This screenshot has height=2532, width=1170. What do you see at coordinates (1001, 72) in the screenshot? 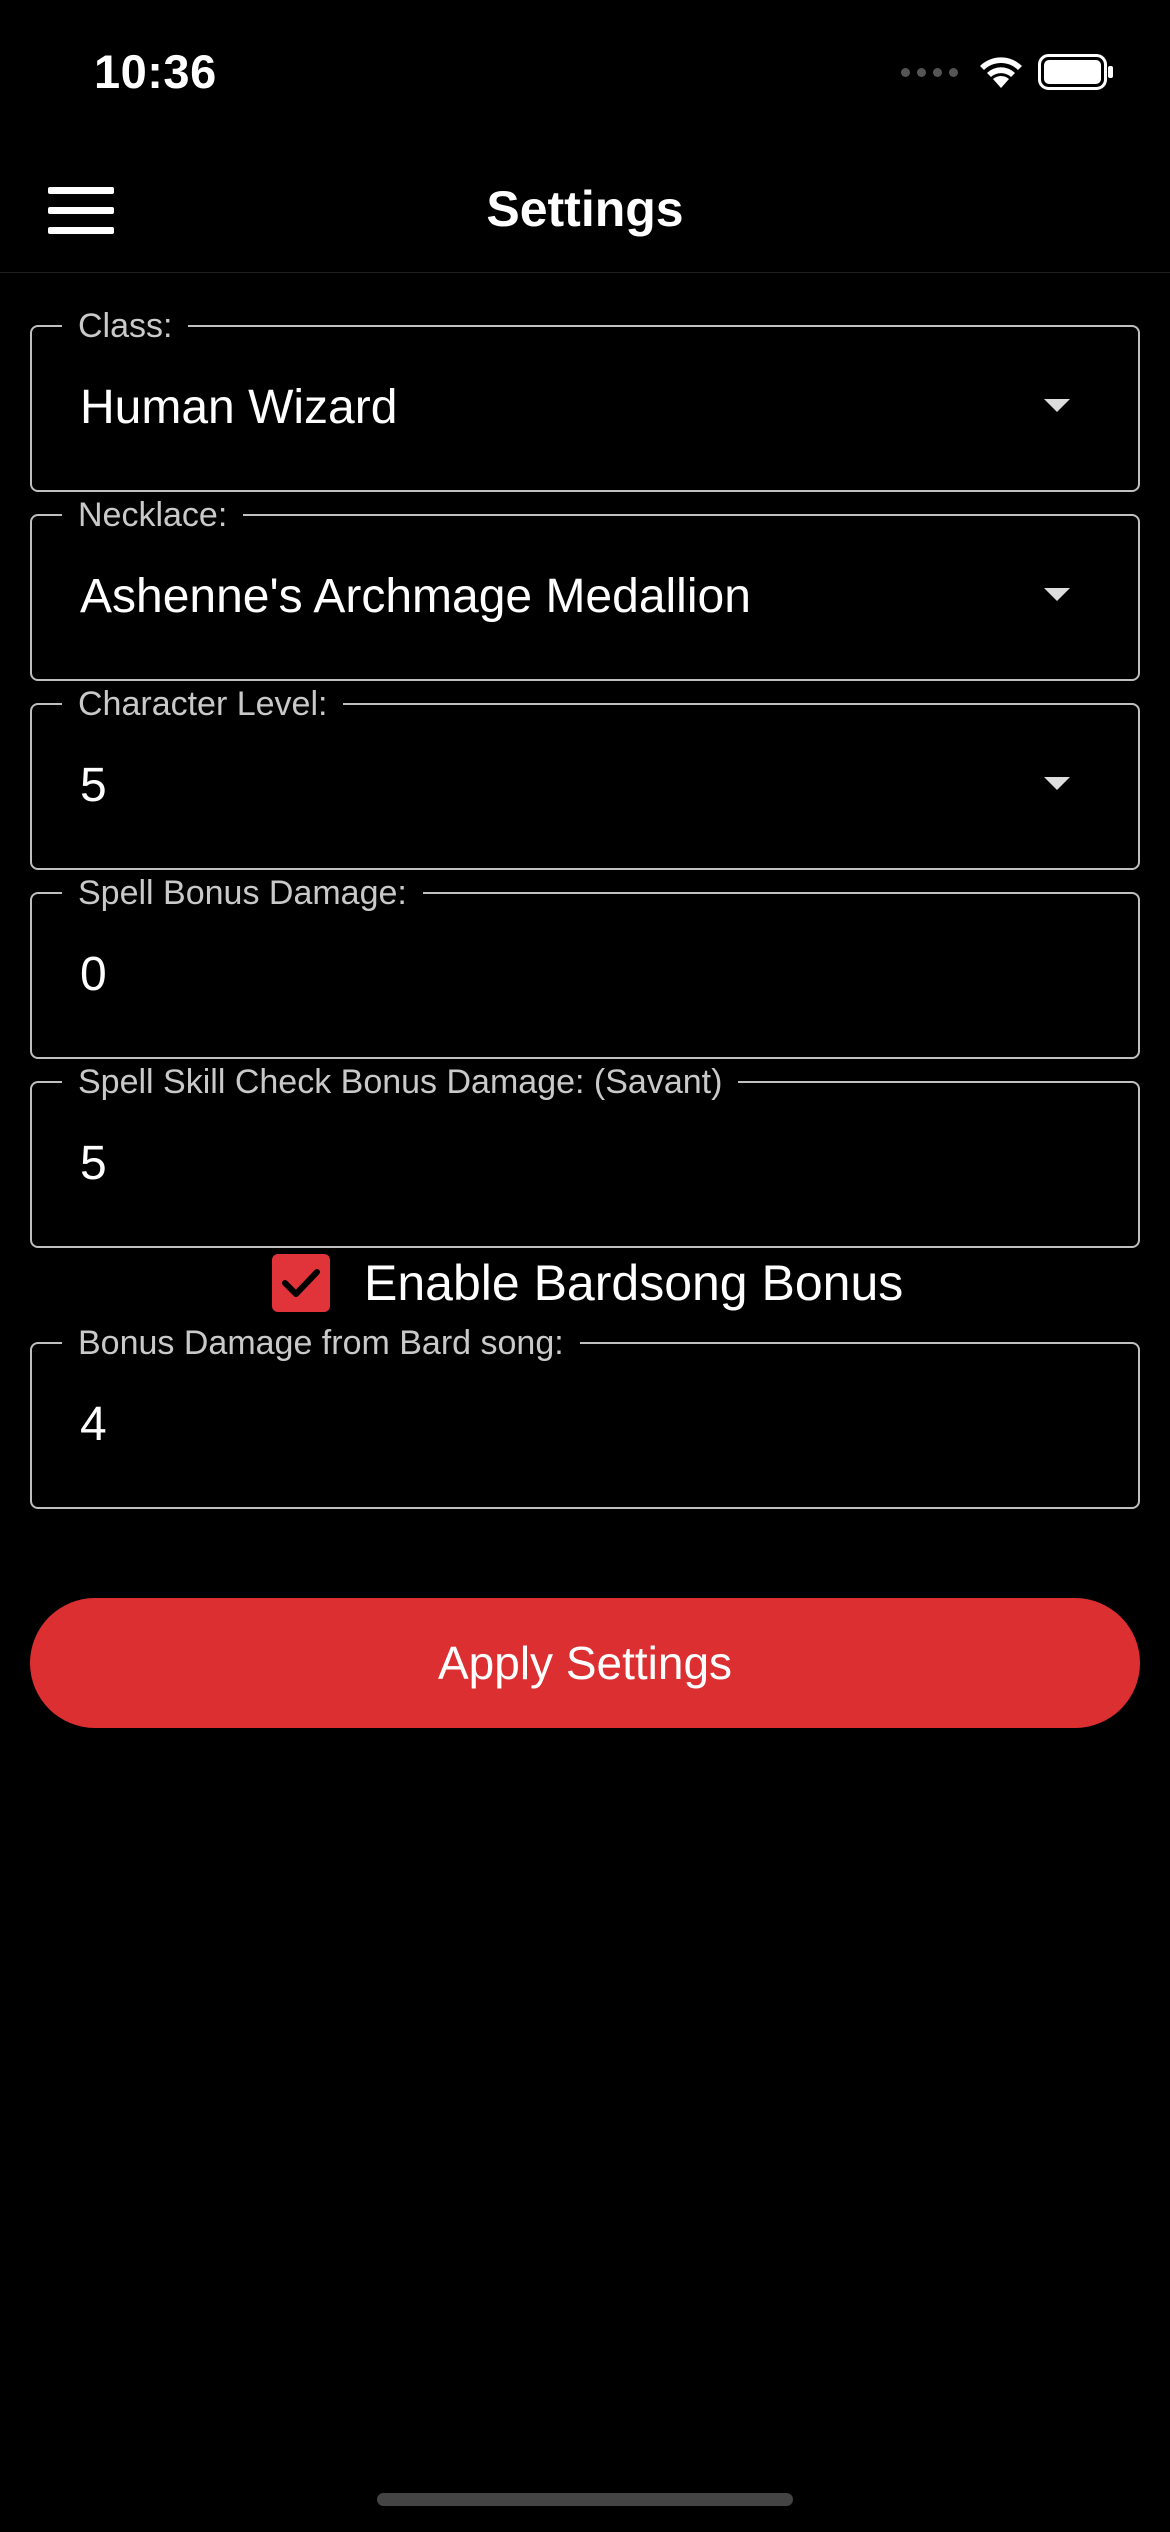
I see `wifi-icon` at bounding box center [1001, 72].